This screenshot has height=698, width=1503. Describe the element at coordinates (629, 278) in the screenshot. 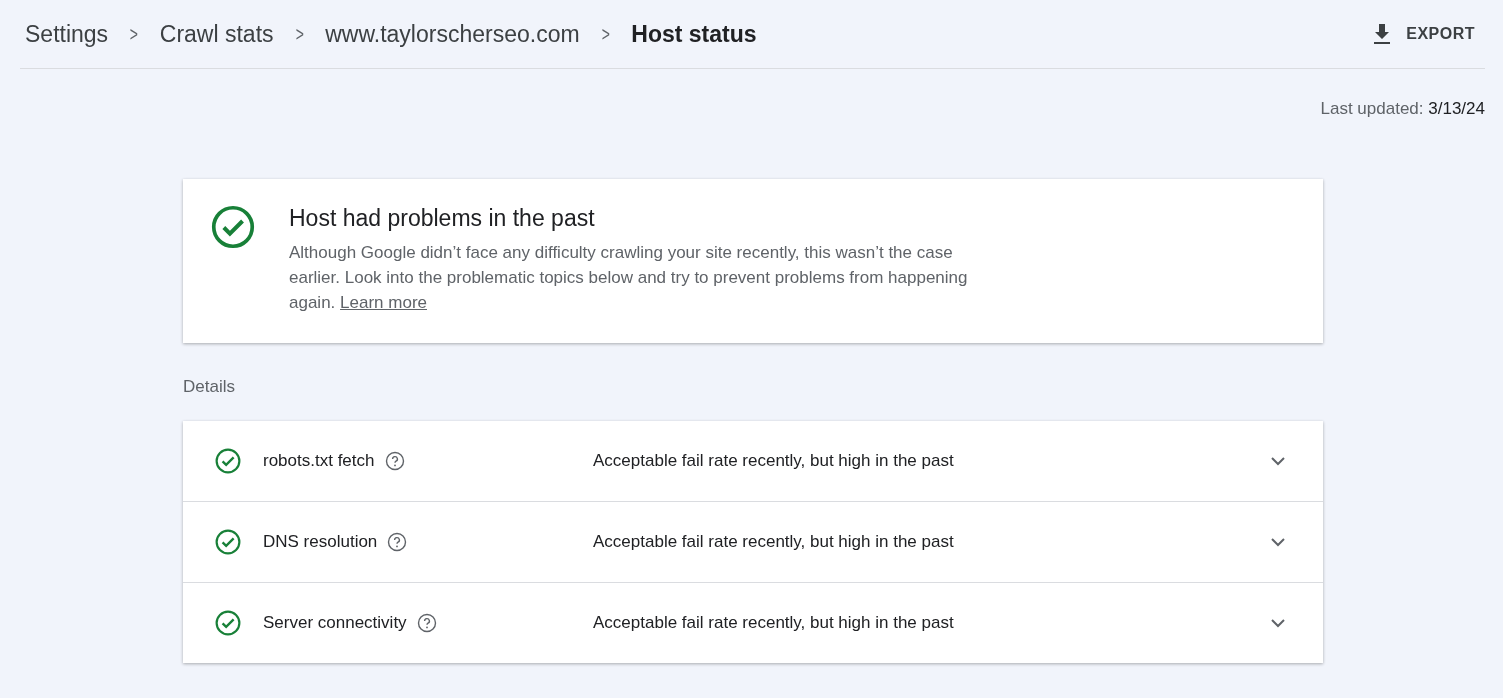

I see `status-description: Although Google didn’t face any difficulty crawling your site recently, this wasn’t the case earlier. Look into the problematic topics below and try to prevent problems from happening again. Learn more` at that location.